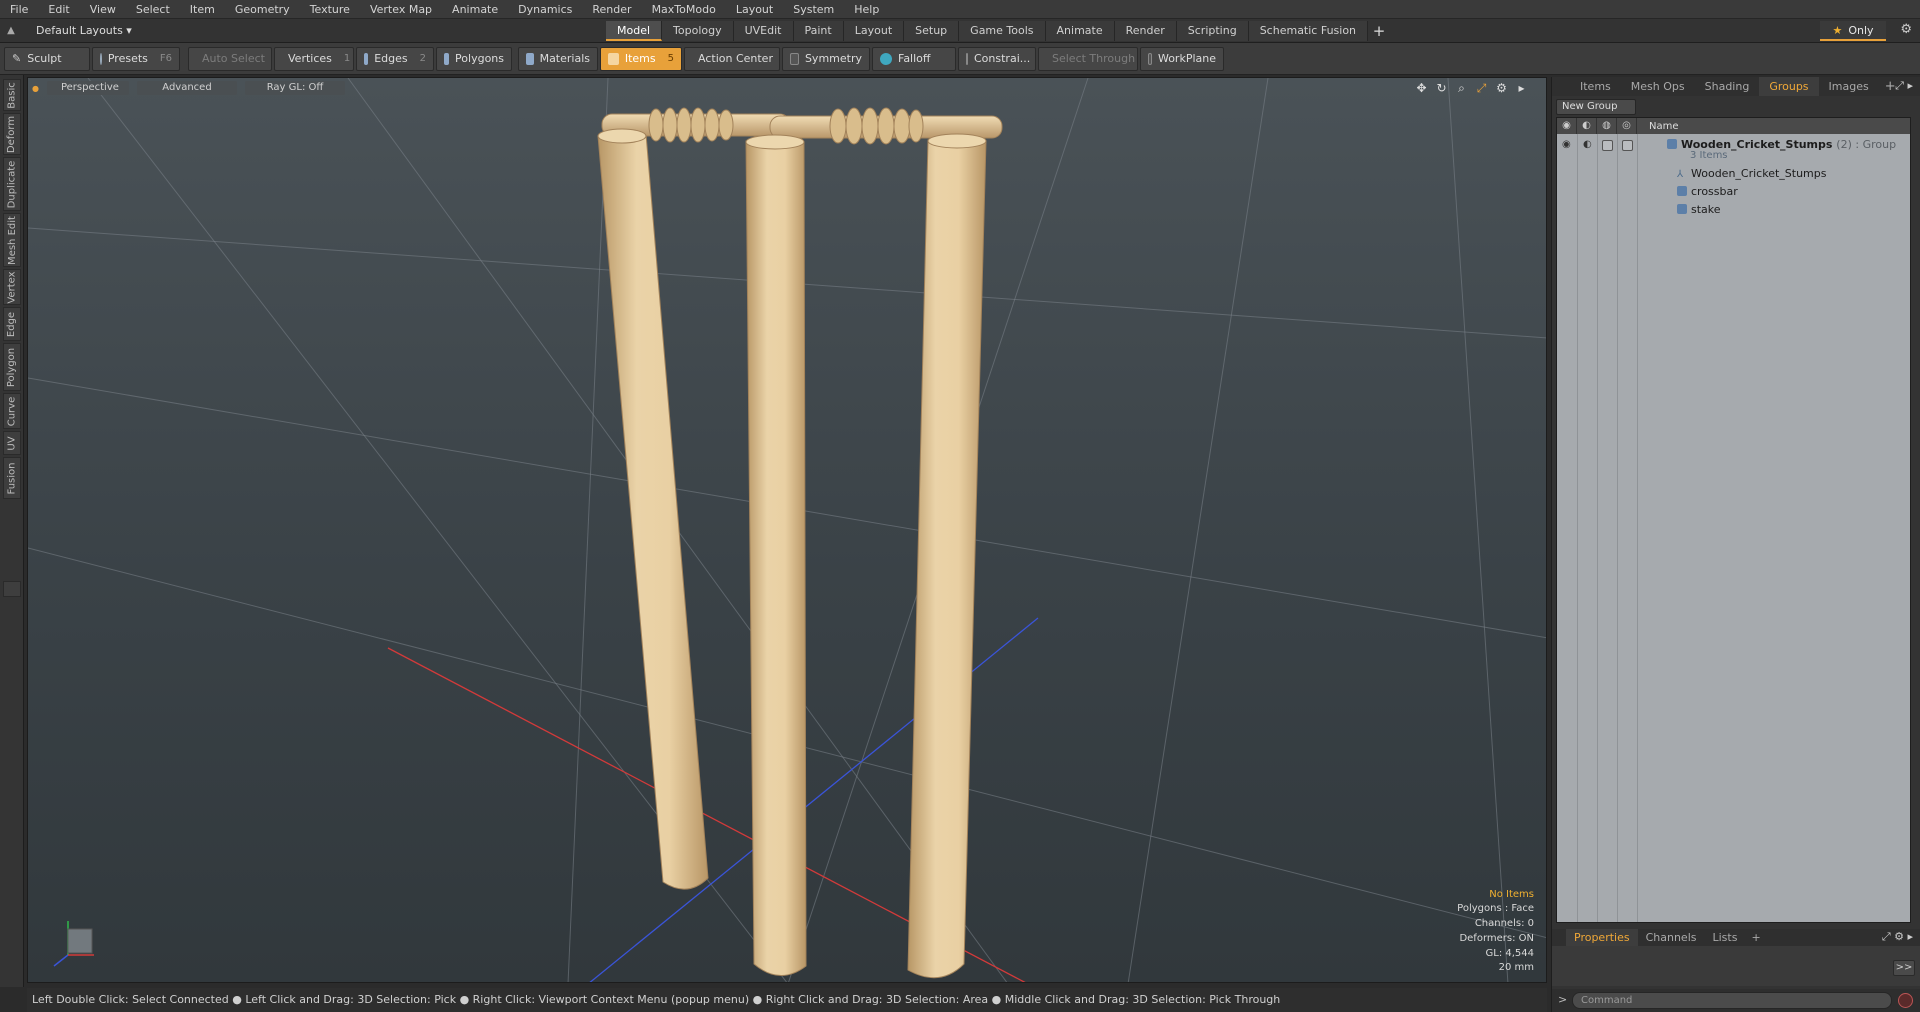  I want to click on tab-animate: Animate, so click(1080, 31).